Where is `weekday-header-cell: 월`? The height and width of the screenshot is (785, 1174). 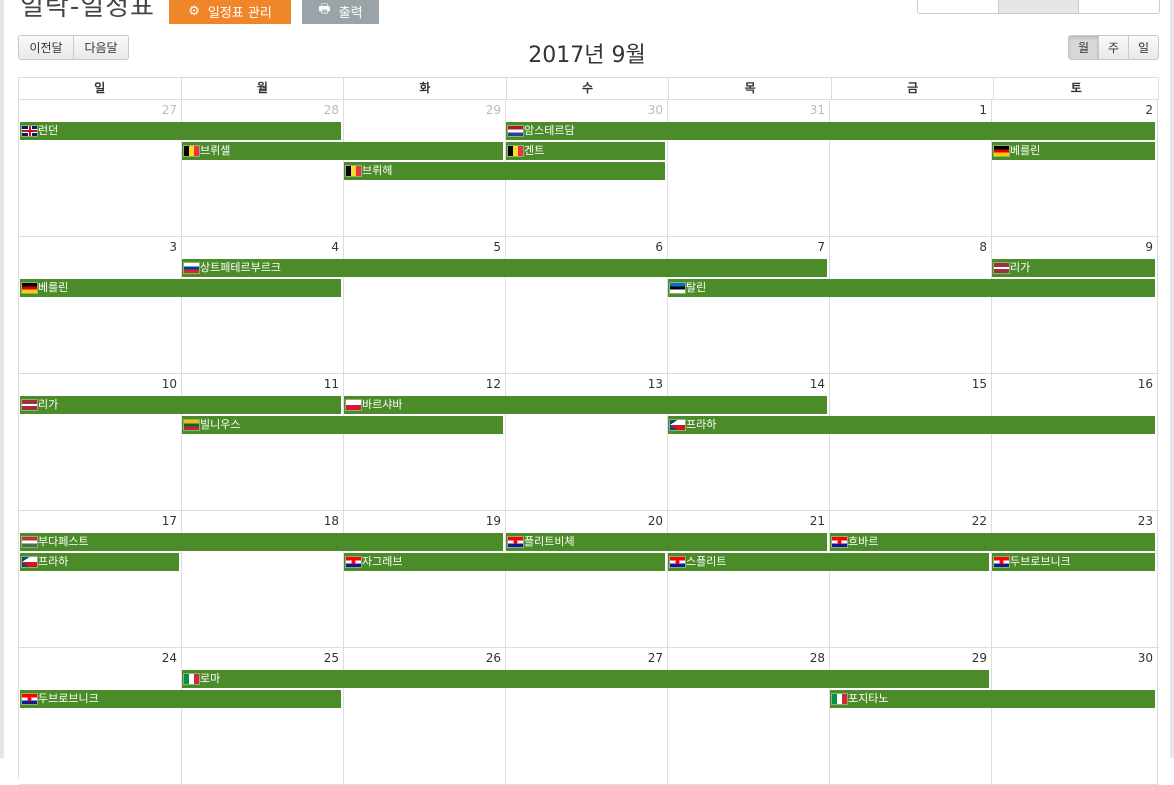 weekday-header-cell: 월 is located at coordinates (263, 88).